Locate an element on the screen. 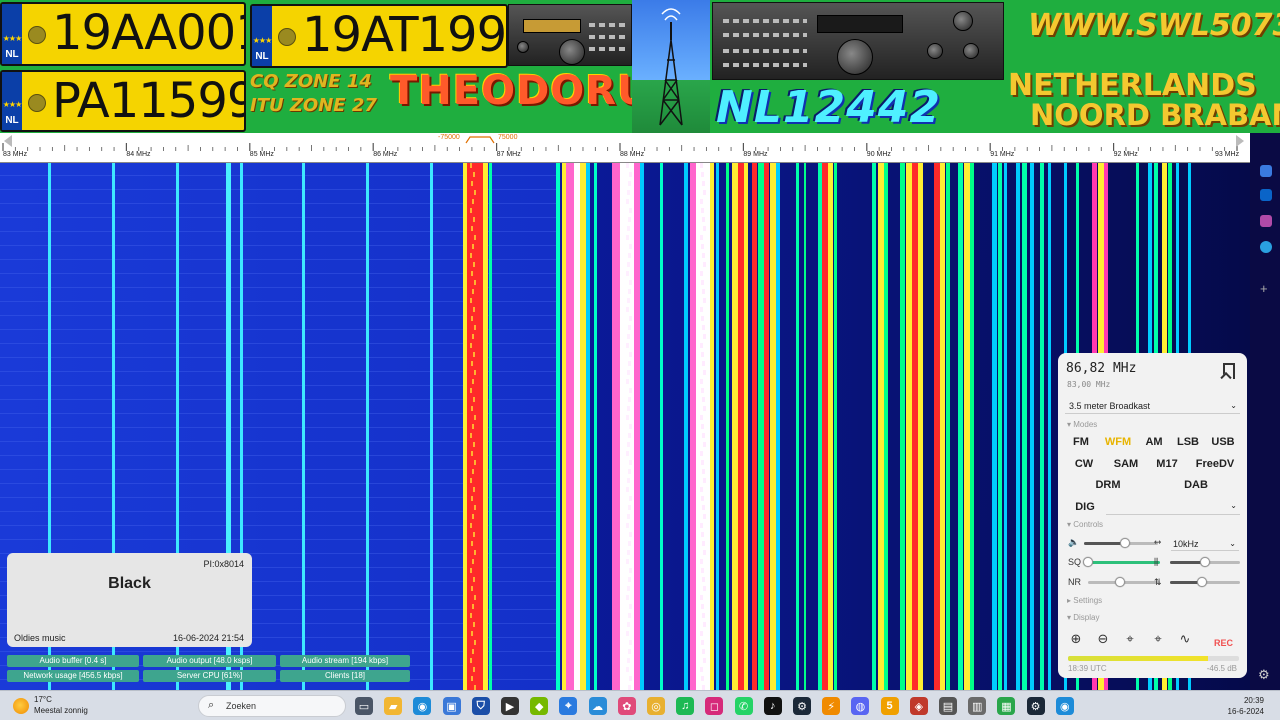  noise-reduction-thumb is located at coordinates (1120, 582).